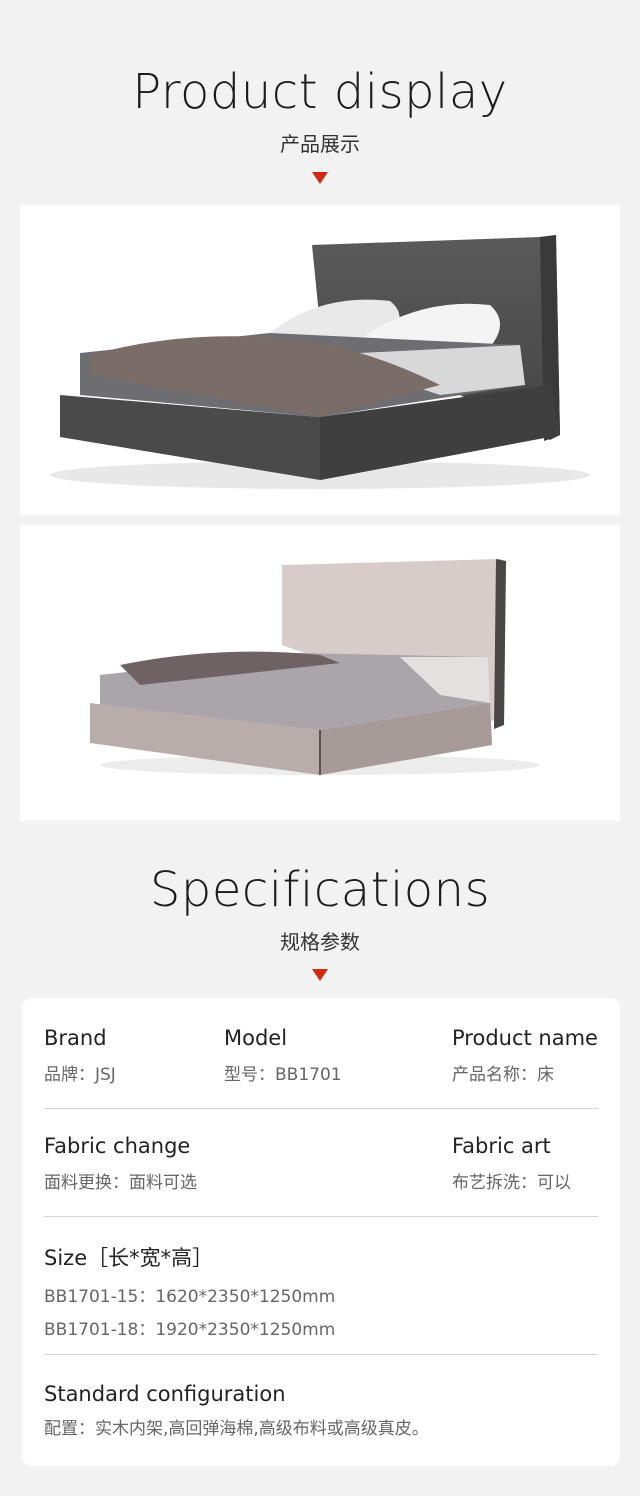 The width and height of the screenshot is (640, 1496). Describe the element at coordinates (525, 1055) in the screenshot. I see `spec-product-name: Product name 产品名称：床` at that location.